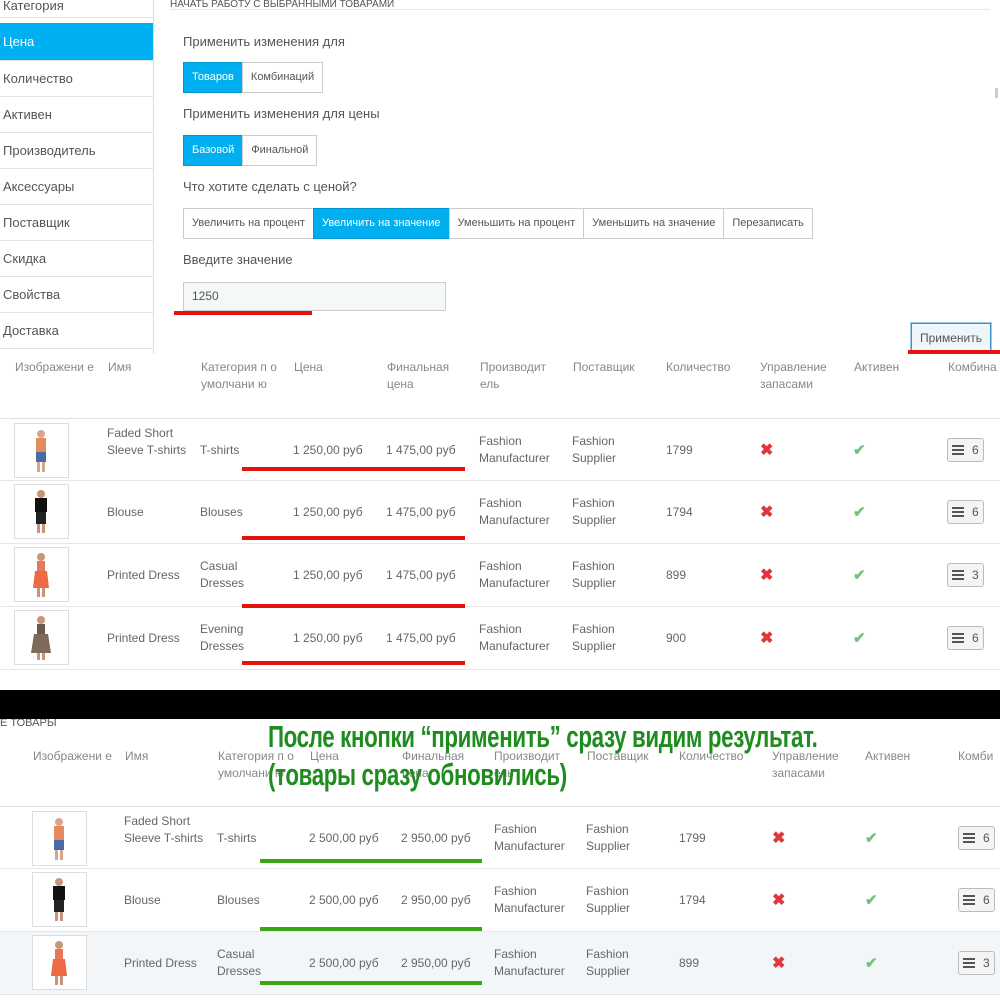  What do you see at coordinates (768, 223) in the screenshot?
I see `overwrite-button: Перезаписать` at bounding box center [768, 223].